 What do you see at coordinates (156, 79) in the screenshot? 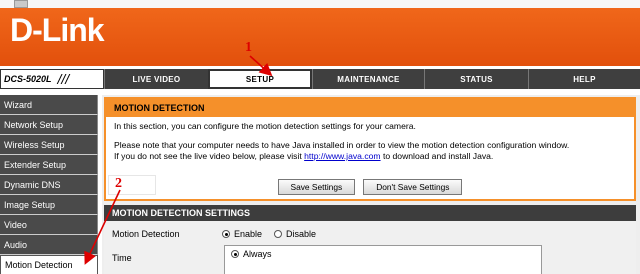
I see `tab-live-video: LIVE VIDEO` at bounding box center [156, 79].